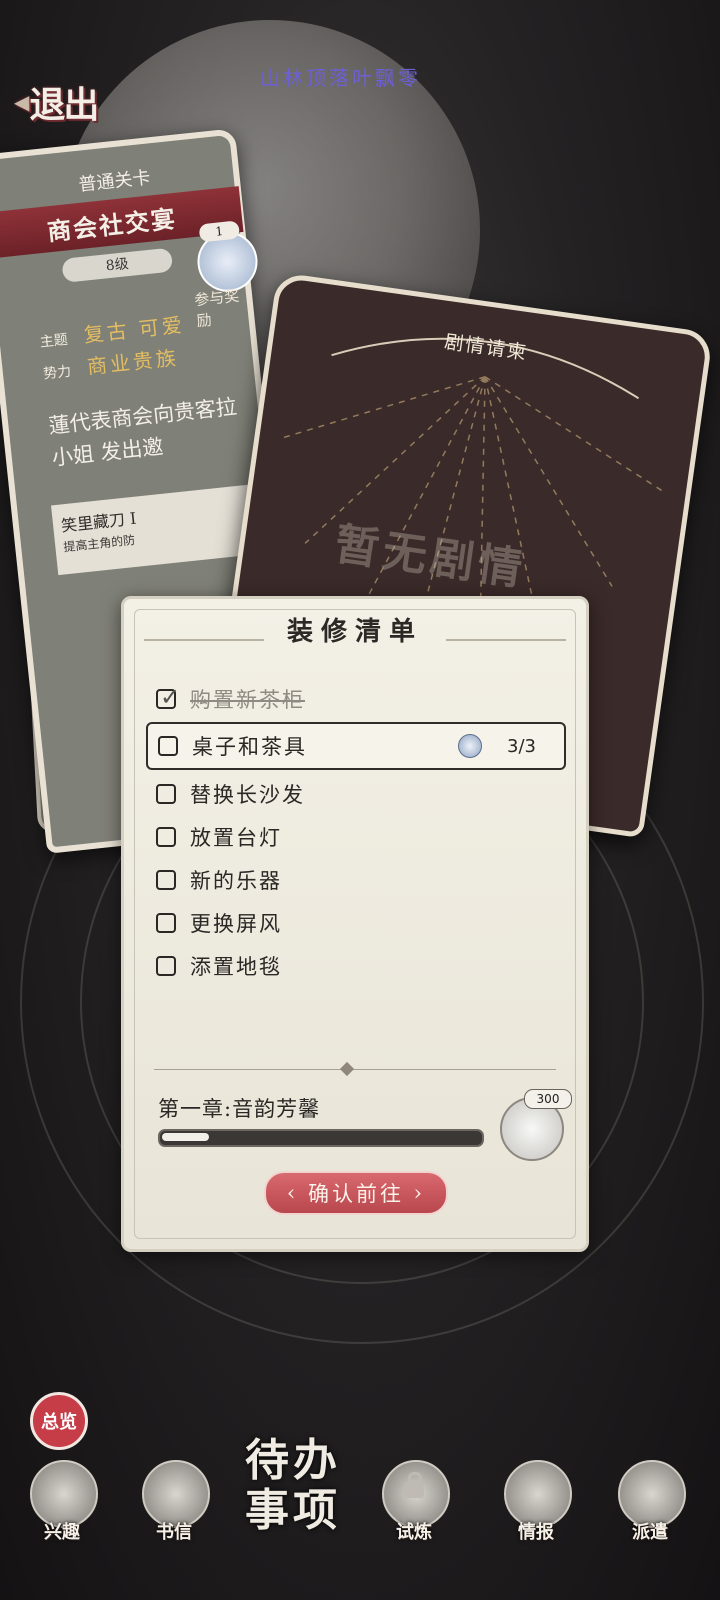 The width and height of the screenshot is (720, 1600). What do you see at coordinates (236, 880) in the screenshot?
I see `item-label: 新的乐器` at bounding box center [236, 880].